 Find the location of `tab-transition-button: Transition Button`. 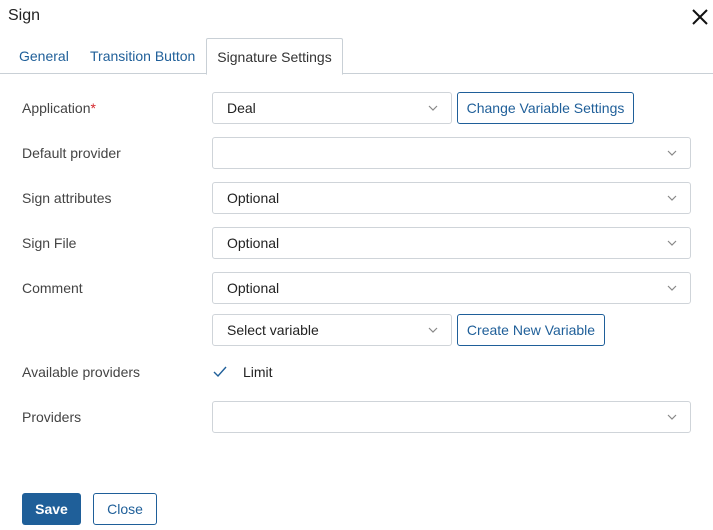

tab-transition-button: Transition Button is located at coordinates (142, 56).